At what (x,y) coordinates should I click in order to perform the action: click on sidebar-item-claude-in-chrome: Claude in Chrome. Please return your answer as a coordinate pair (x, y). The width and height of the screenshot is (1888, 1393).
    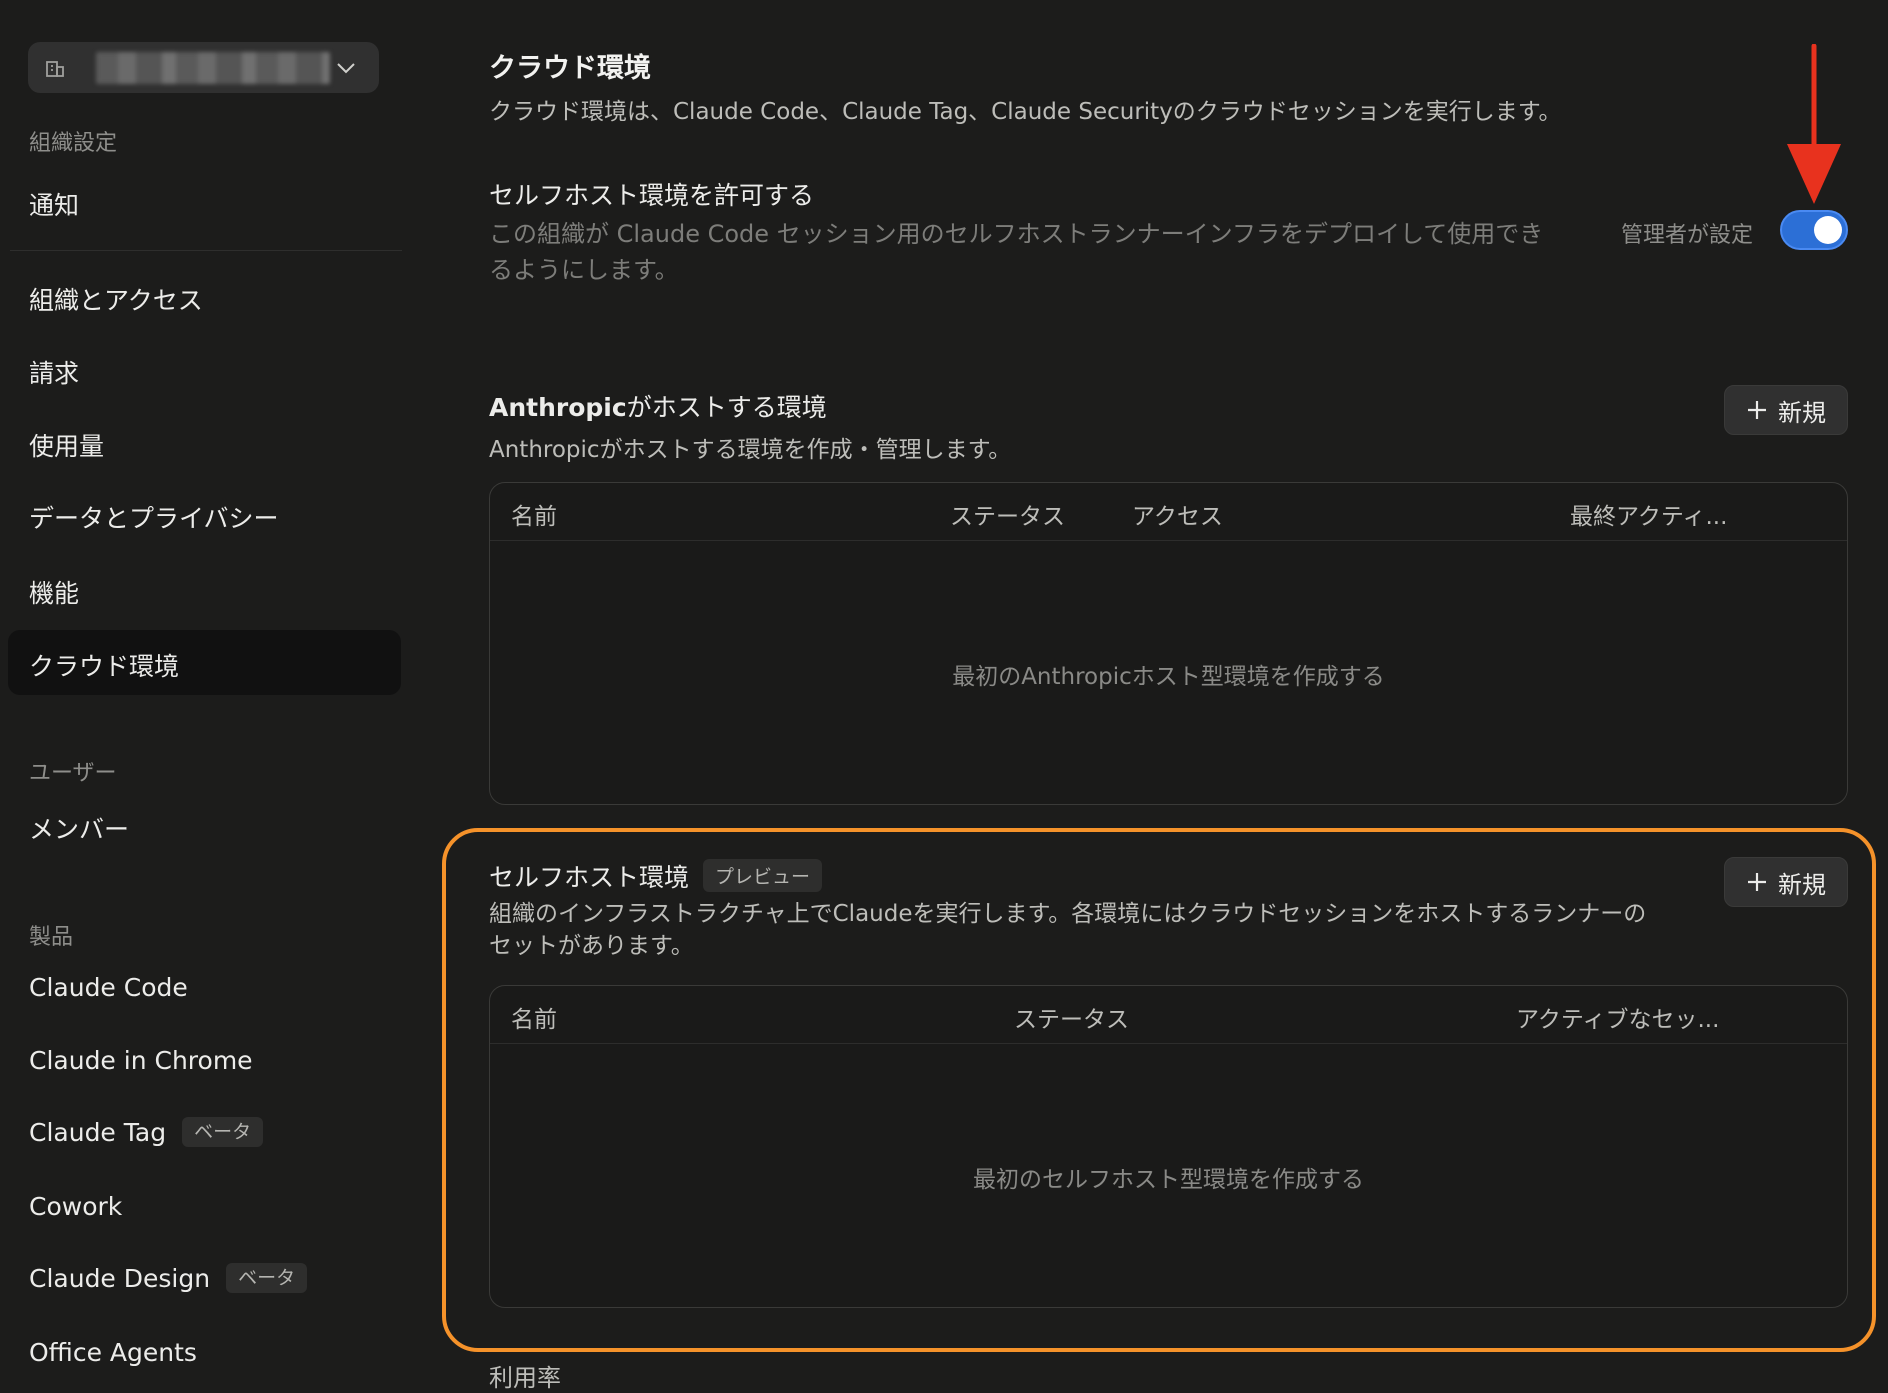
    Looking at the image, I should click on (141, 1060).